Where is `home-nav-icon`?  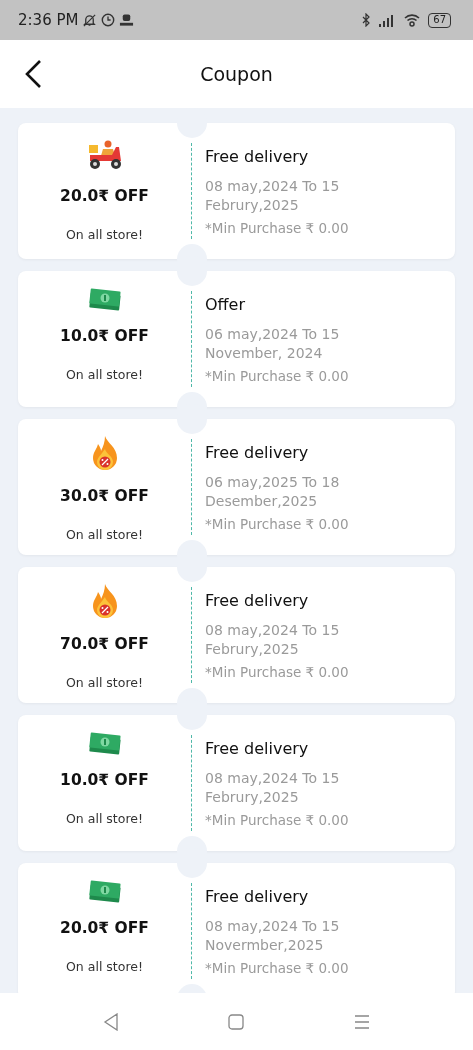
home-nav-icon is located at coordinates (236, 1021).